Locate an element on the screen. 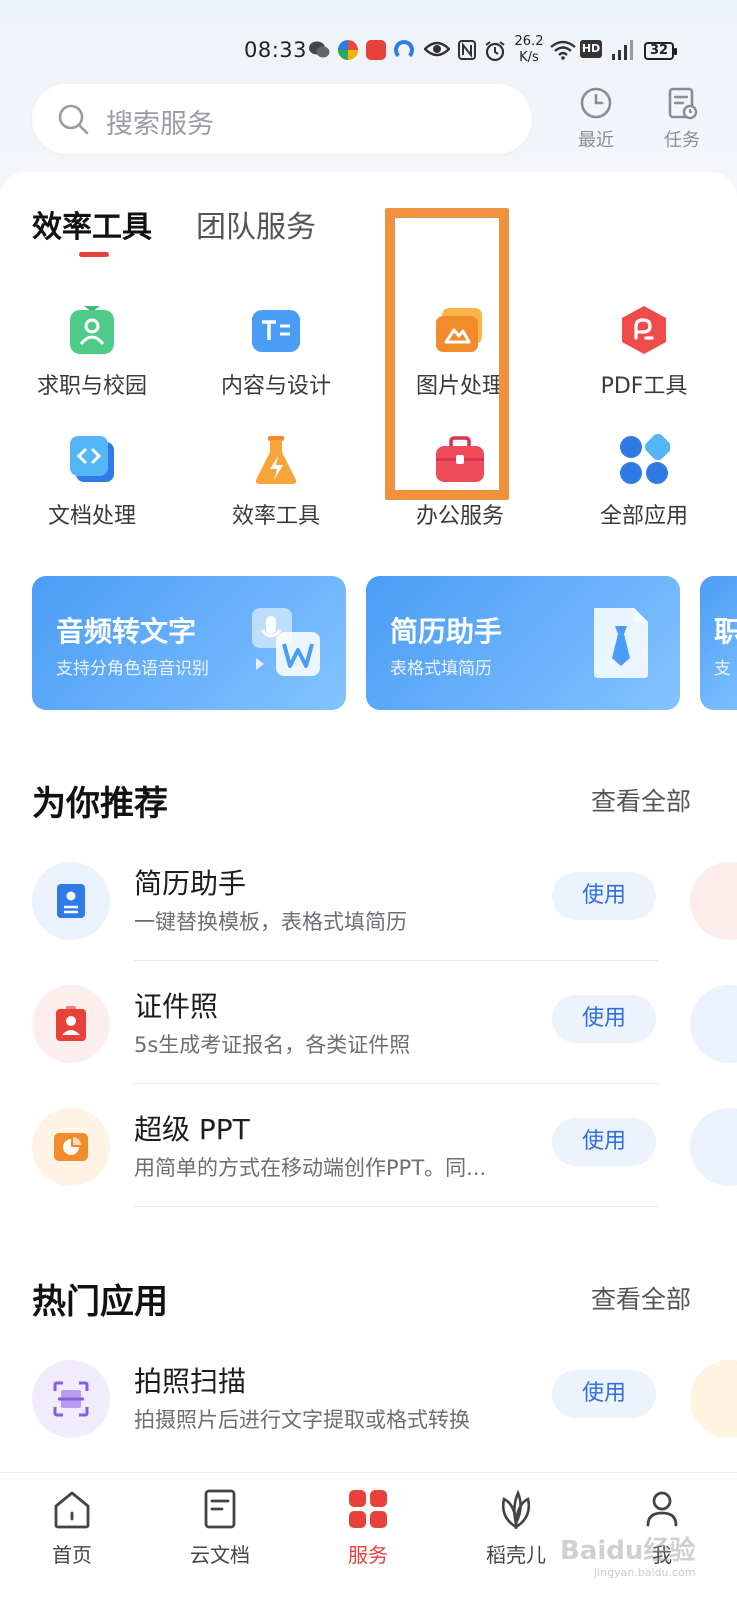 This screenshot has height=1600, width=737. services-icon is located at coordinates (368, 1509).